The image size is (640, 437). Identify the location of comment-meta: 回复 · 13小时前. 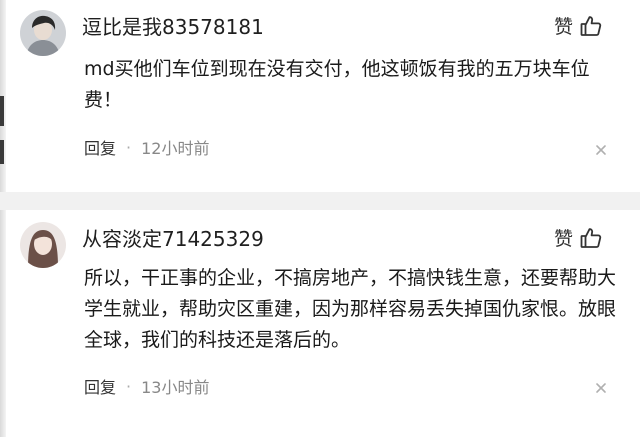
(146, 386).